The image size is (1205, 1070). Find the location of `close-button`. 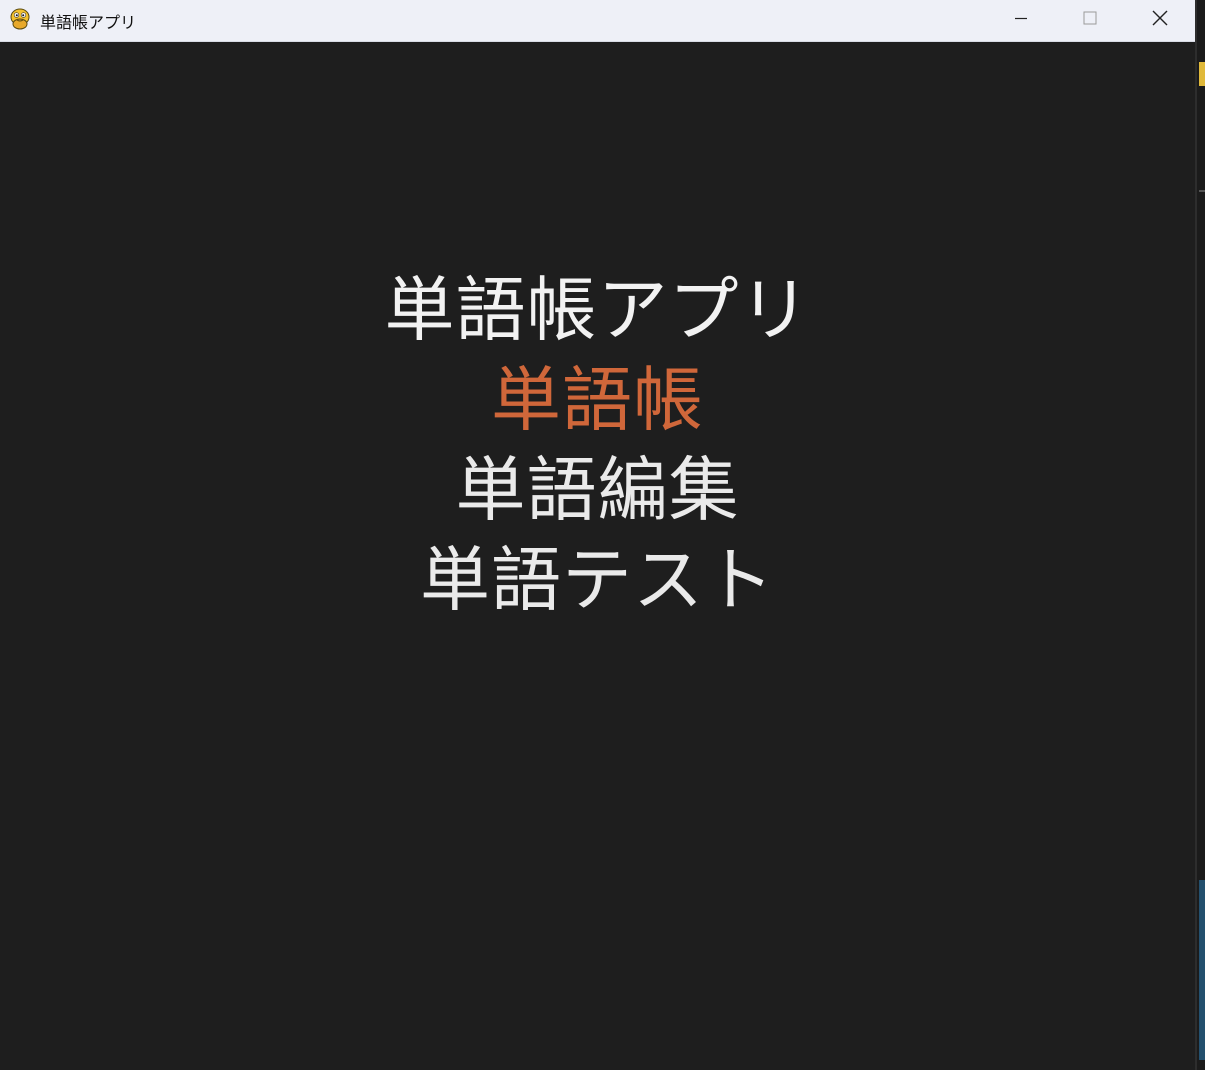

close-button is located at coordinates (1160, 20).